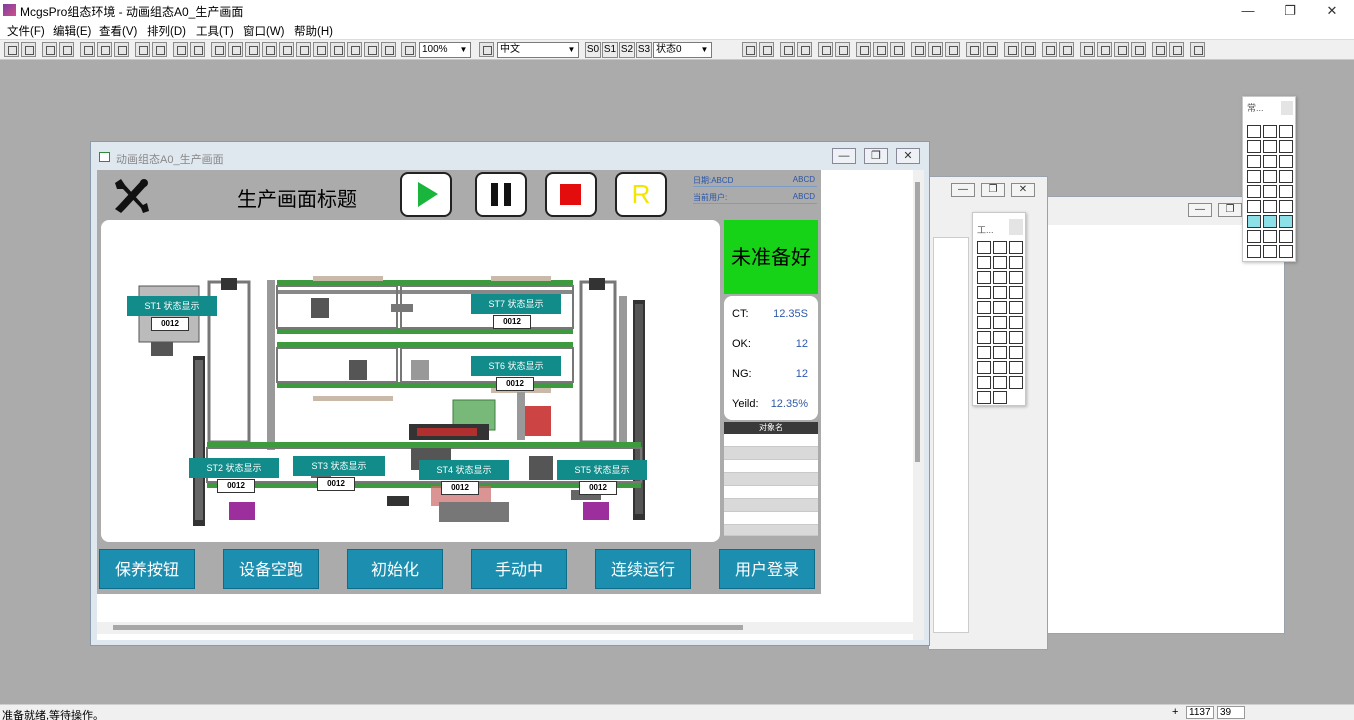 This screenshot has height=720, width=1354. What do you see at coordinates (1000, 277) in the screenshot?
I see `text-icon` at bounding box center [1000, 277].